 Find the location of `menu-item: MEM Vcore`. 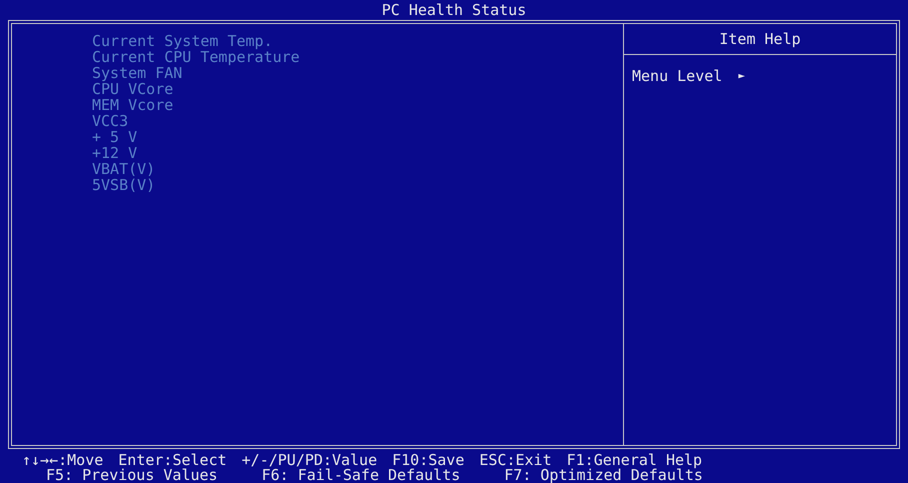

menu-item: MEM Vcore is located at coordinates (133, 104).